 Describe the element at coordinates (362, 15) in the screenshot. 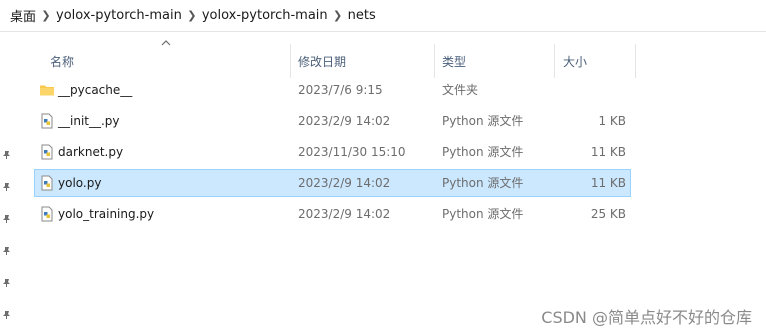

I see `breadcrumb-item-nets: nets` at that location.